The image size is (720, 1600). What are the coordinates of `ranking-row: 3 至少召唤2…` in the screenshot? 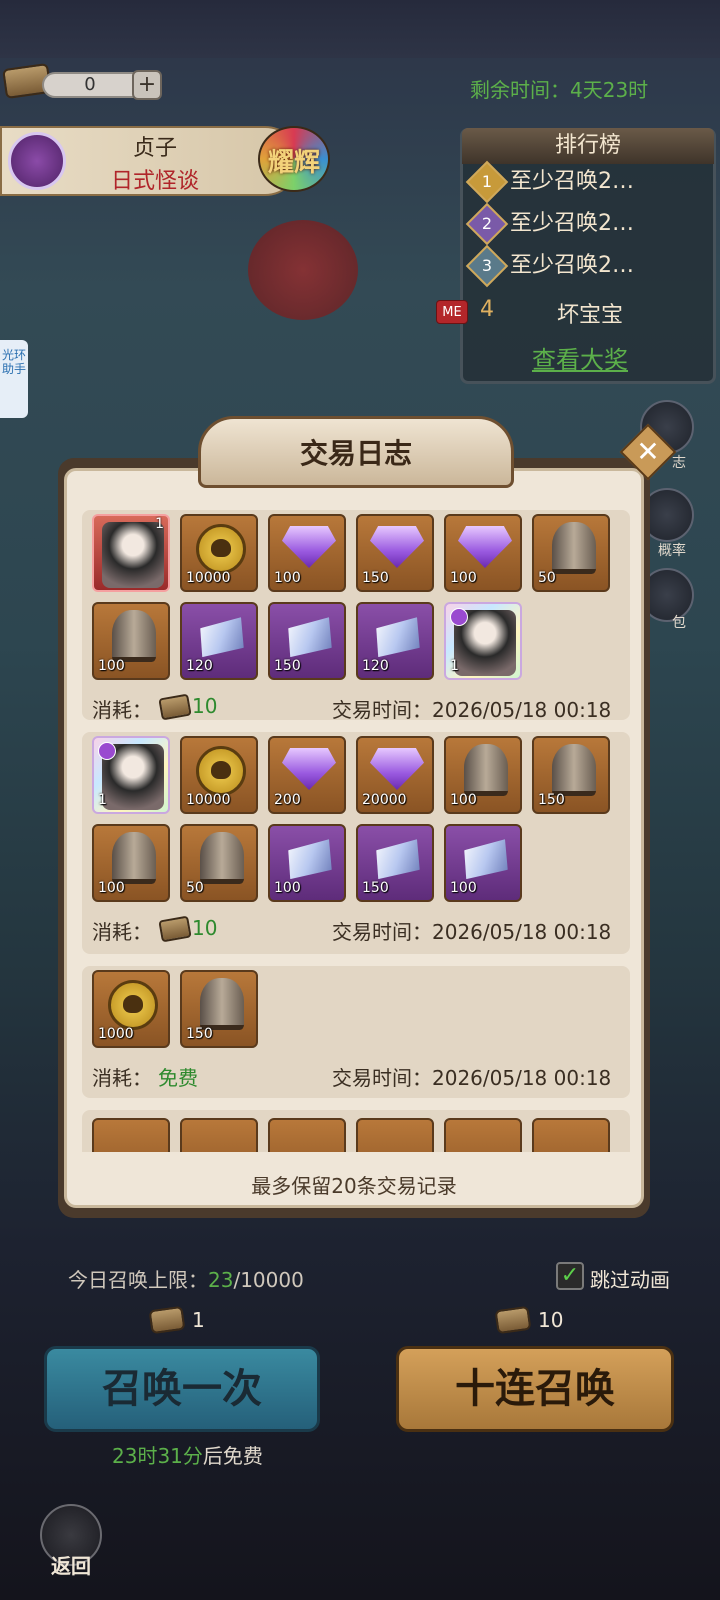 It's located at (586, 266).